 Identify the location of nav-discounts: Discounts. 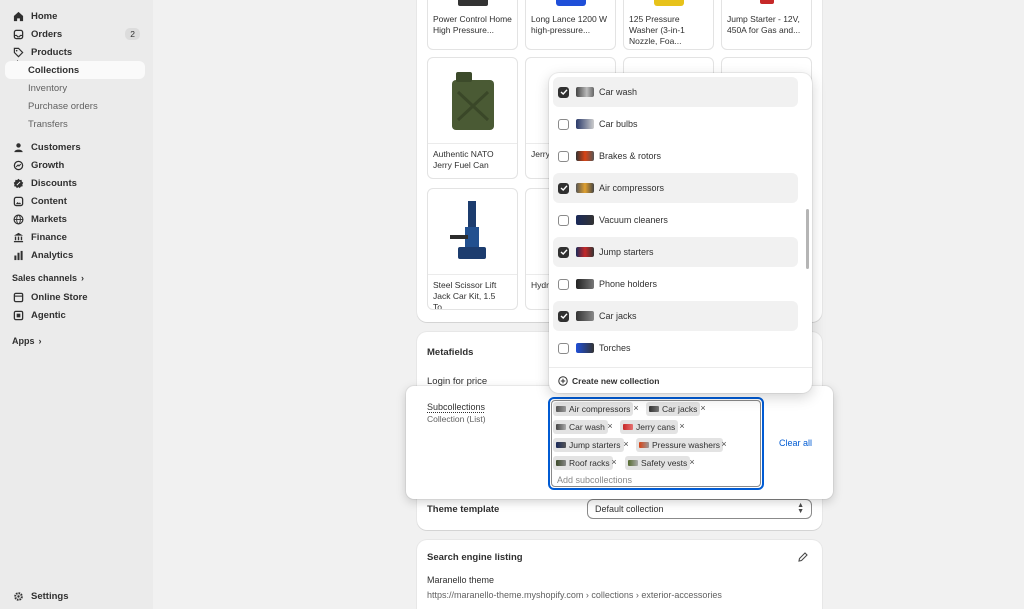
(75, 183).